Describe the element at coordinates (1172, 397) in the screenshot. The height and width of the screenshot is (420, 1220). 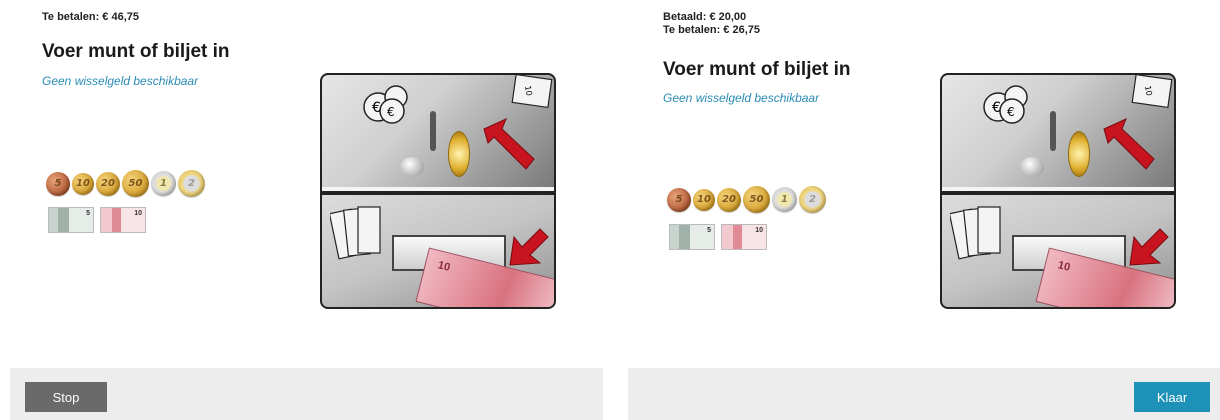
I see `done-button: Klaar` at that location.